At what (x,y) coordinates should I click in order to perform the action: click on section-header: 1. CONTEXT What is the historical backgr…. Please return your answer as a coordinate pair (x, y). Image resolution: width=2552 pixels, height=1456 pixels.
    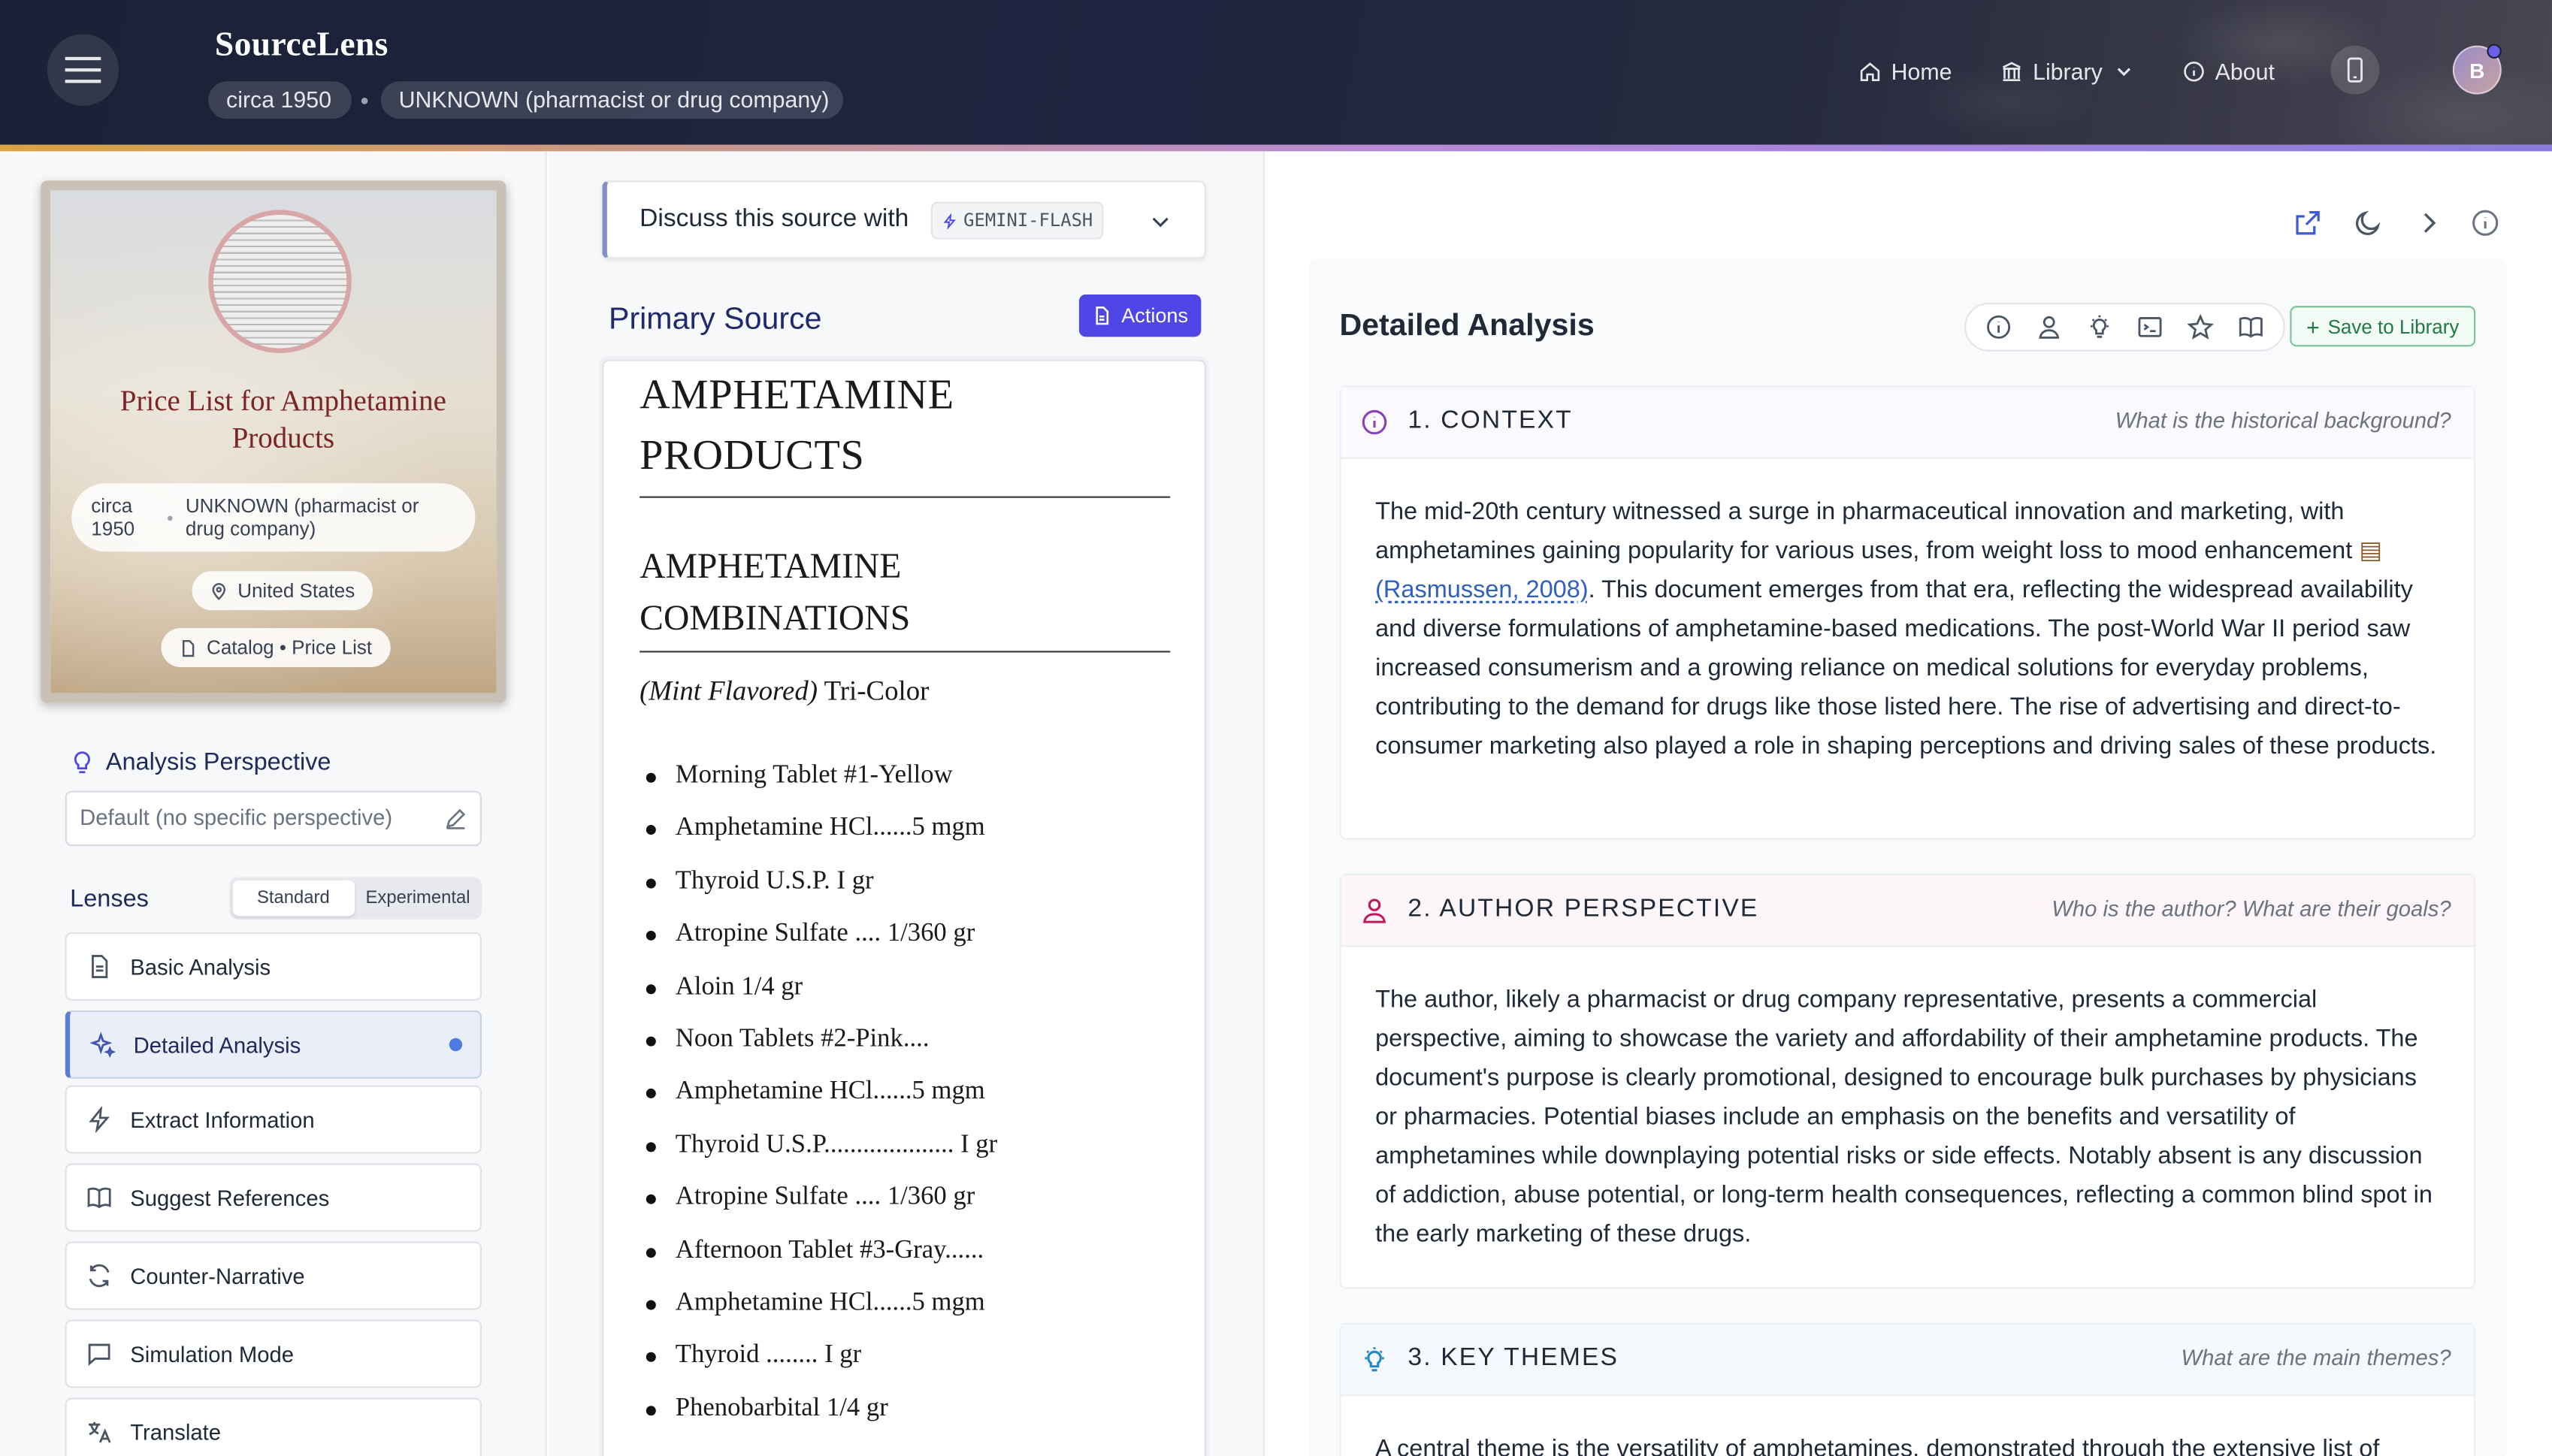
    Looking at the image, I should click on (1908, 423).